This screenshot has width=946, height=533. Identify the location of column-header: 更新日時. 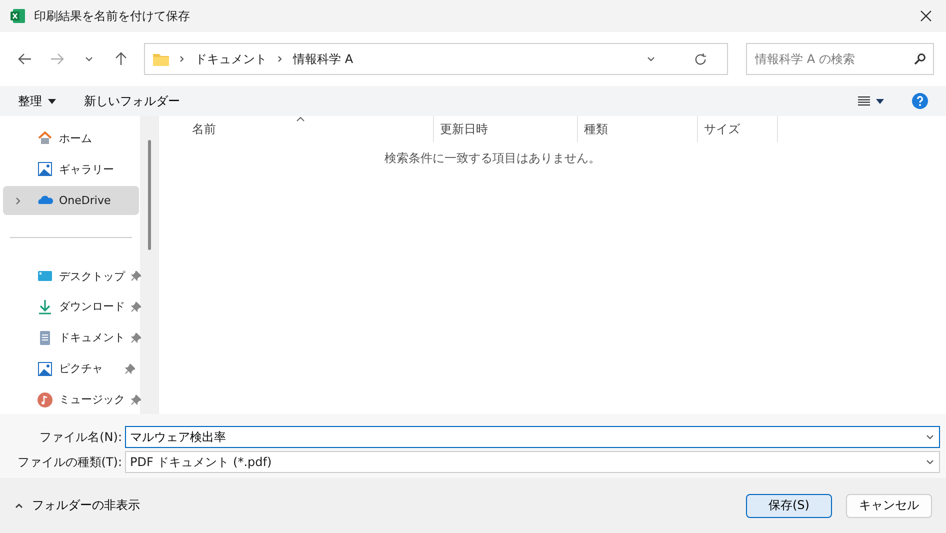
(506, 129).